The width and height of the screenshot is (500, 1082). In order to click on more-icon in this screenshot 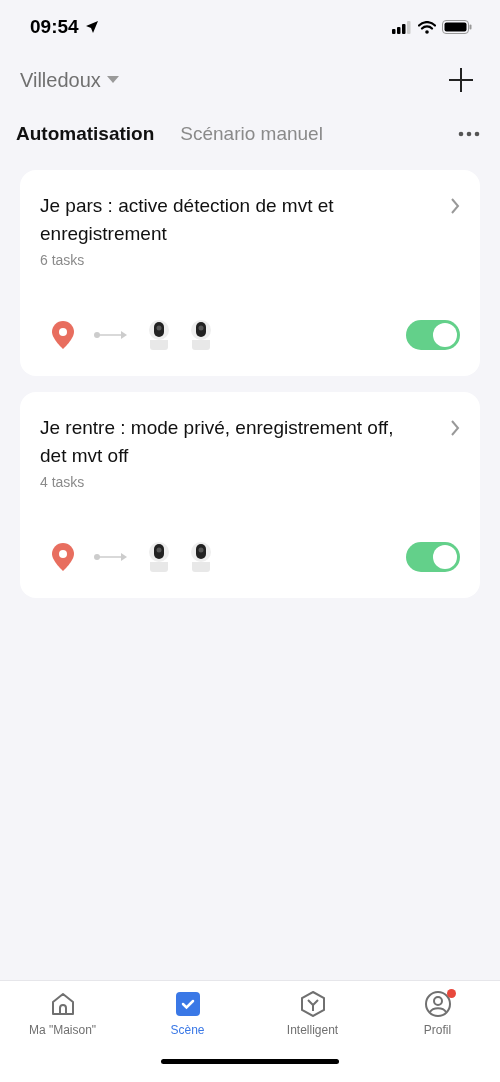, I will do `click(469, 134)`.